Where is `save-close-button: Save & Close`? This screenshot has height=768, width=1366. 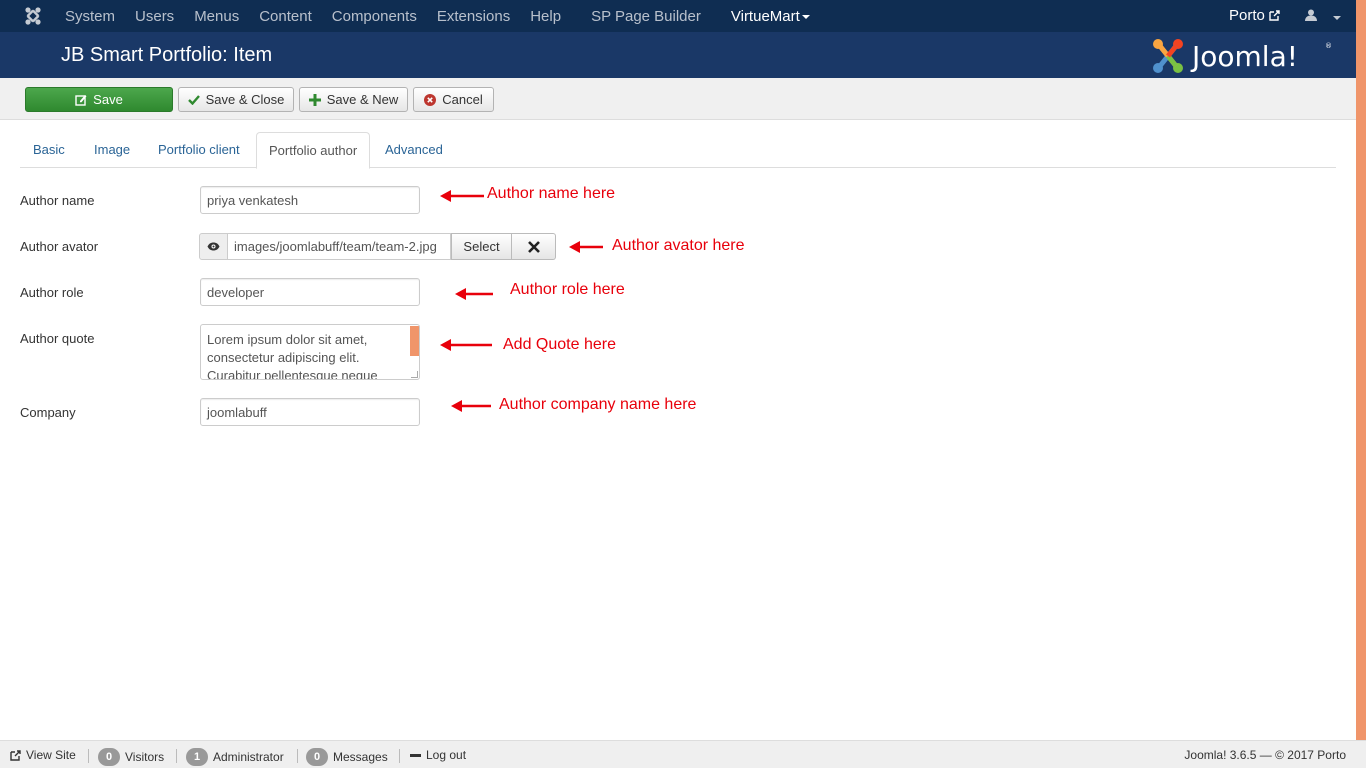
save-close-button: Save & Close is located at coordinates (236, 99).